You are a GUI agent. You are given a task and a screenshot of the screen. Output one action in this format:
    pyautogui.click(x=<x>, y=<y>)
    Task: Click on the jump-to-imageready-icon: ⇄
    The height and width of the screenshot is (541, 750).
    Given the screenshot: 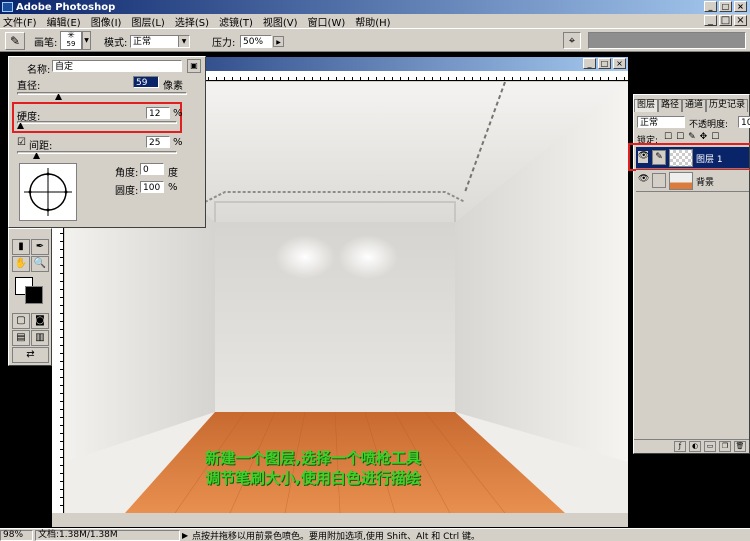 What is the action you would take?
    pyautogui.click(x=30, y=355)
    